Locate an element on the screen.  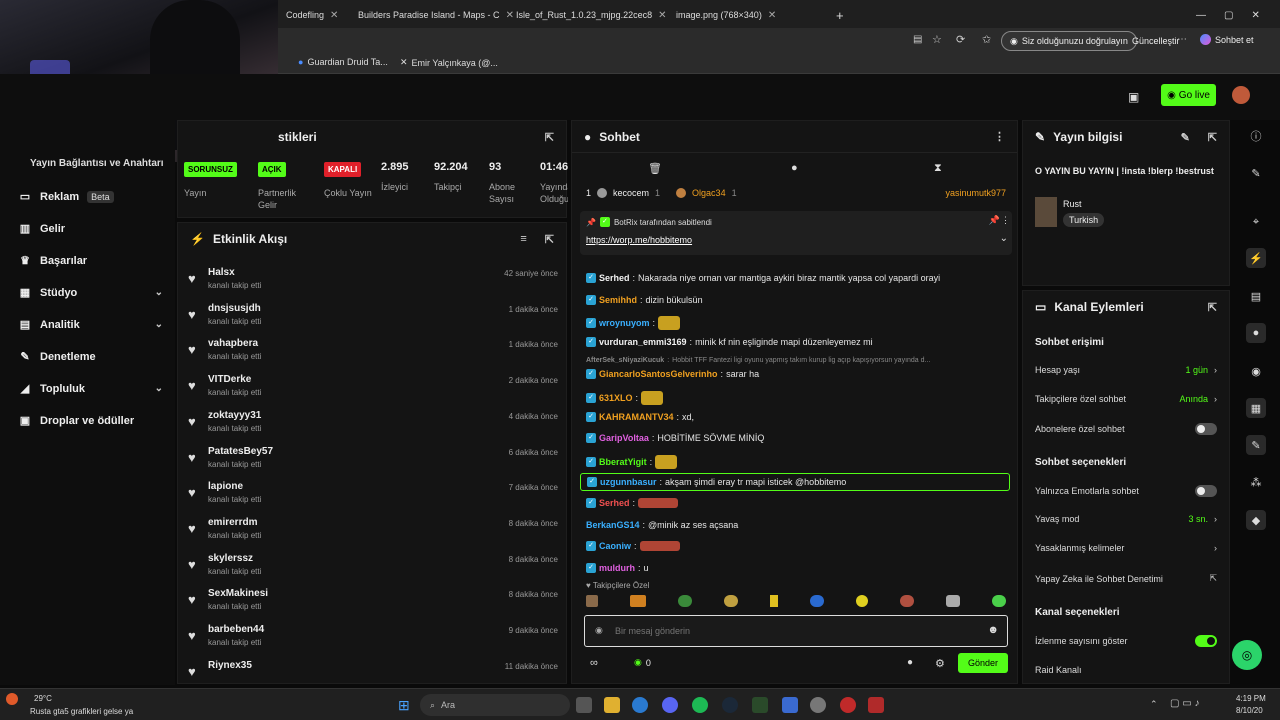
document-icon: ▤ is located at coordinates (1256, 296).